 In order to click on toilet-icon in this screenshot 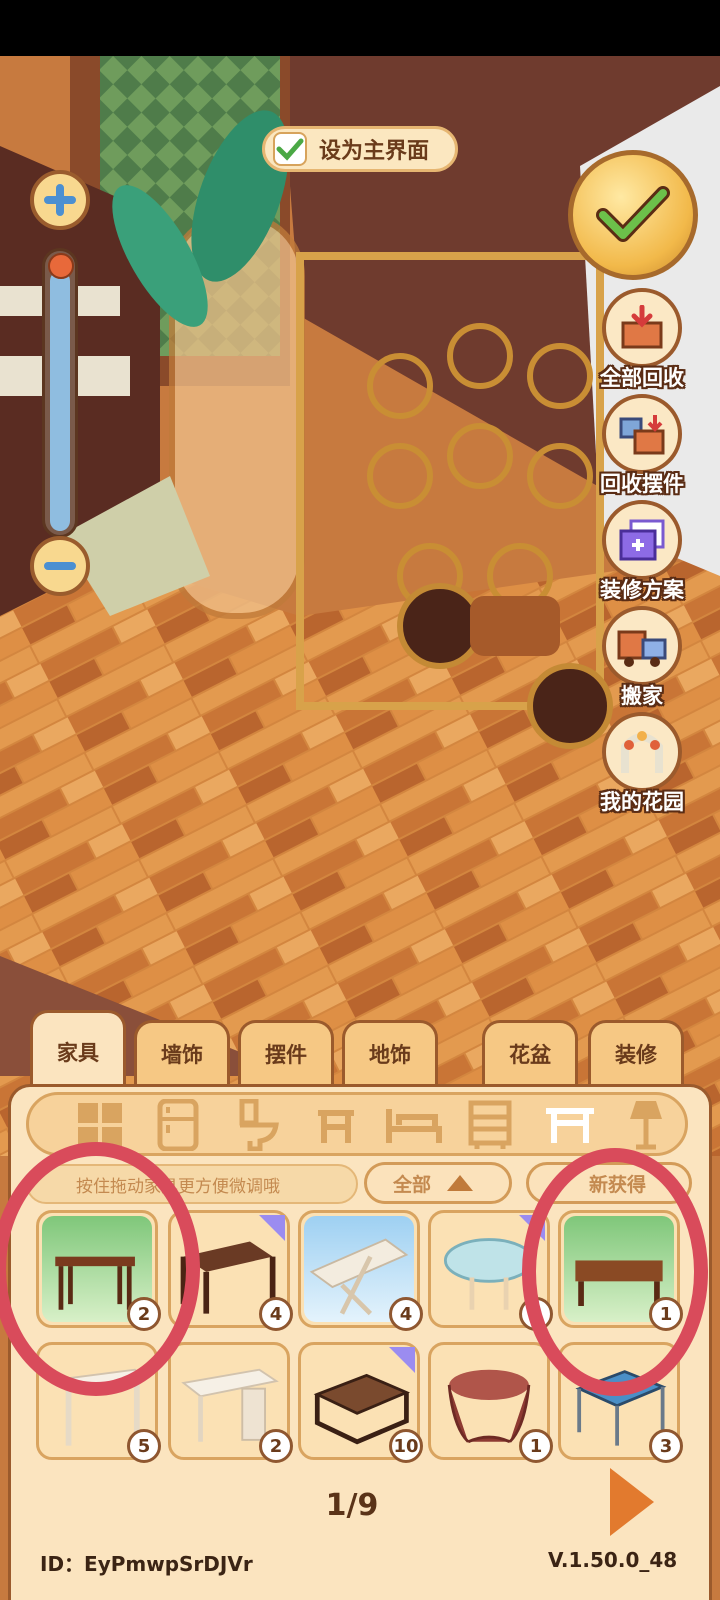, I will do `click(258, 1125)`.